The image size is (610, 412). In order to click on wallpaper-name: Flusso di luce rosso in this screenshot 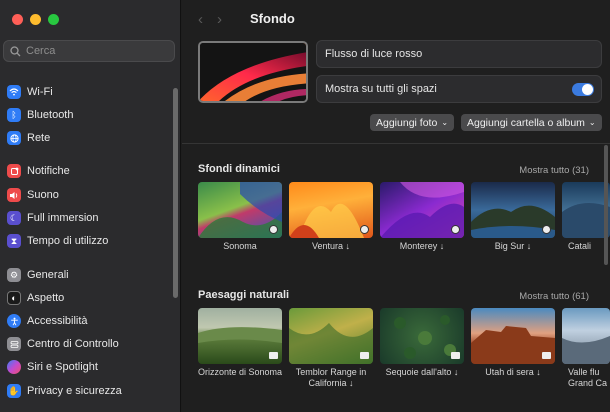, I will do `click(374, 54)`.